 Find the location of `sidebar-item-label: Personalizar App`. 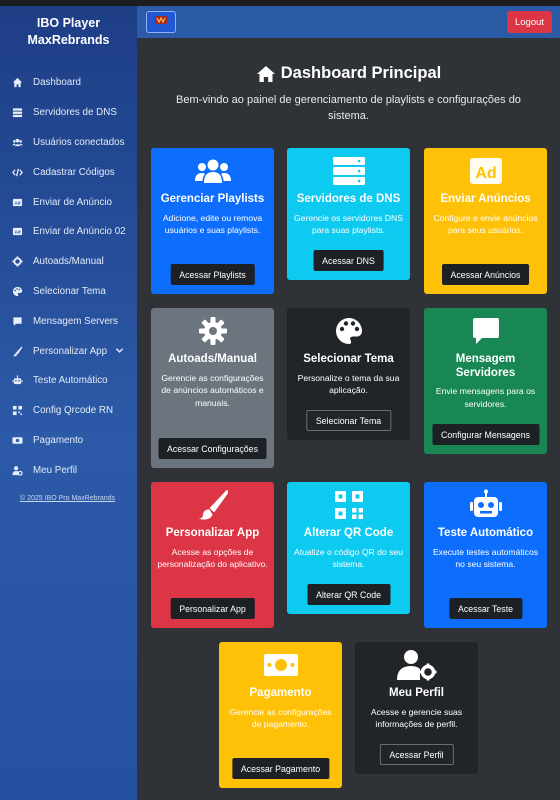

sidebar-item-label: Personalizar App is located at coordinates (70, 351).